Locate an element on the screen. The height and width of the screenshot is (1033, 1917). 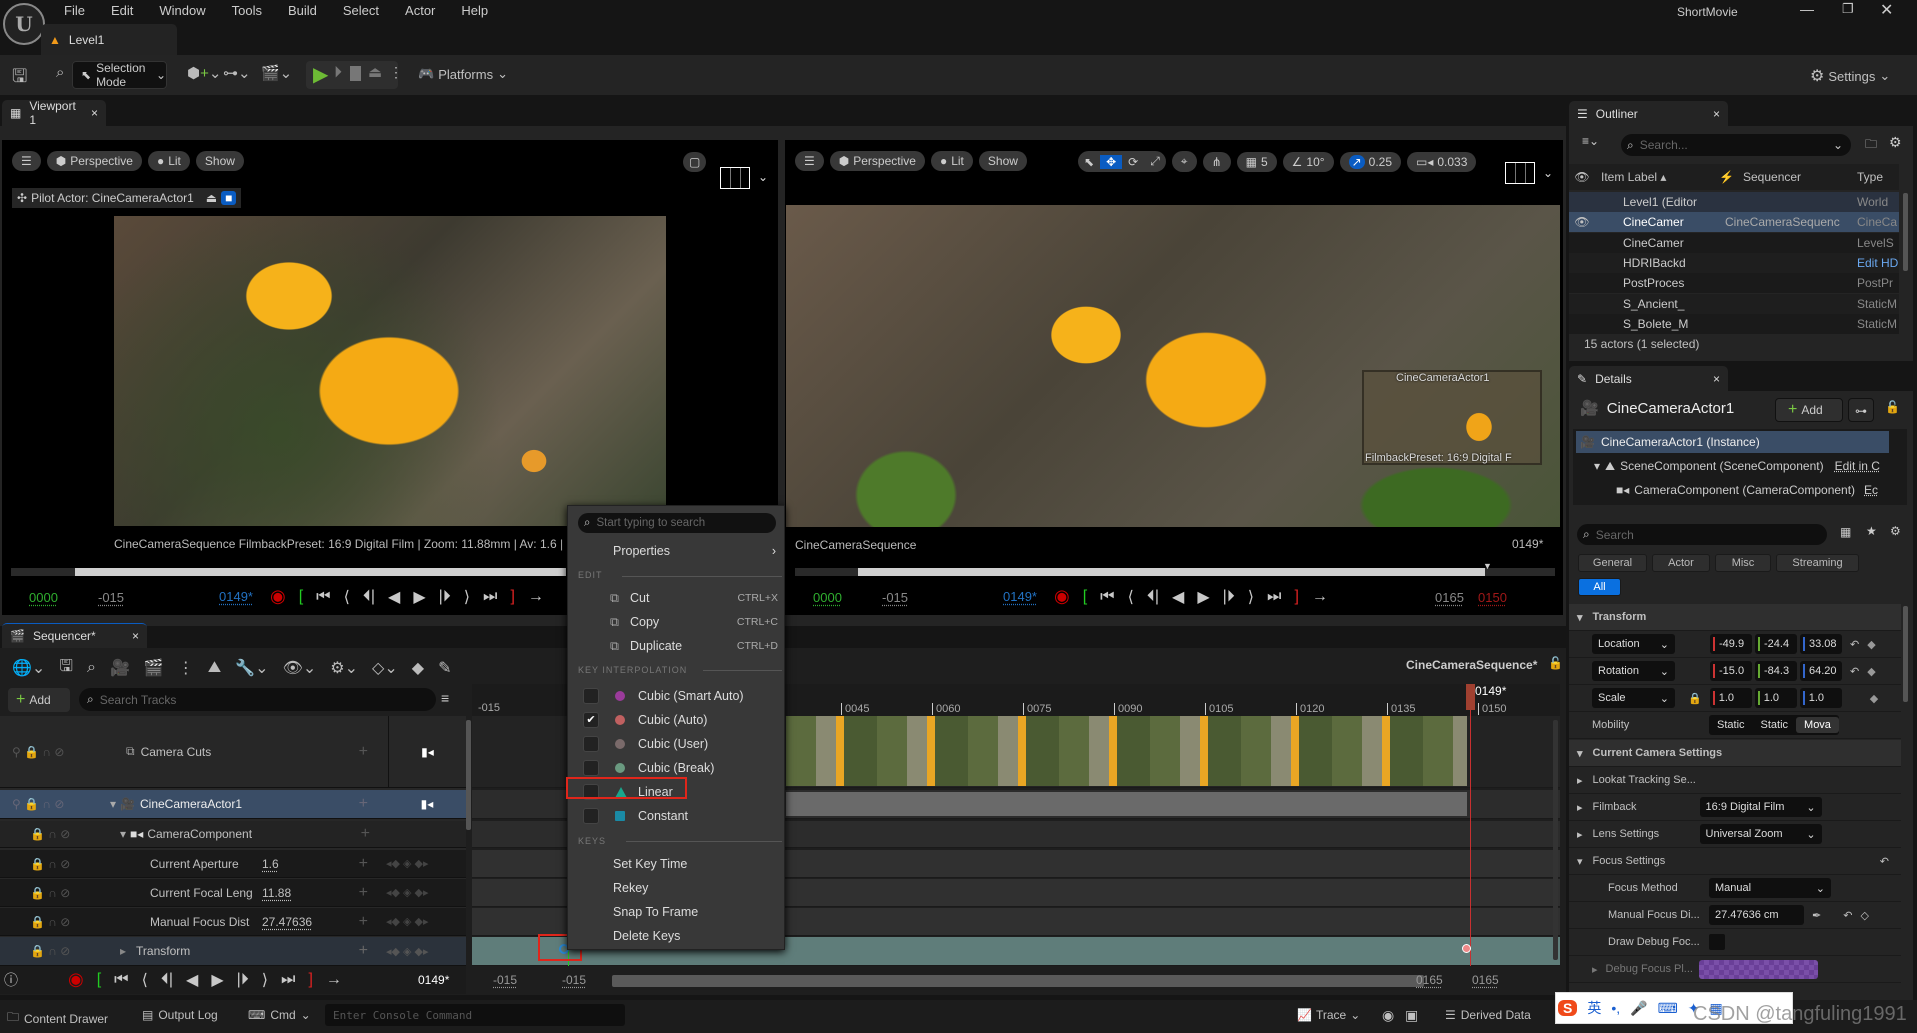
view-start-frame: -015 is located at coordinates (505, 980).